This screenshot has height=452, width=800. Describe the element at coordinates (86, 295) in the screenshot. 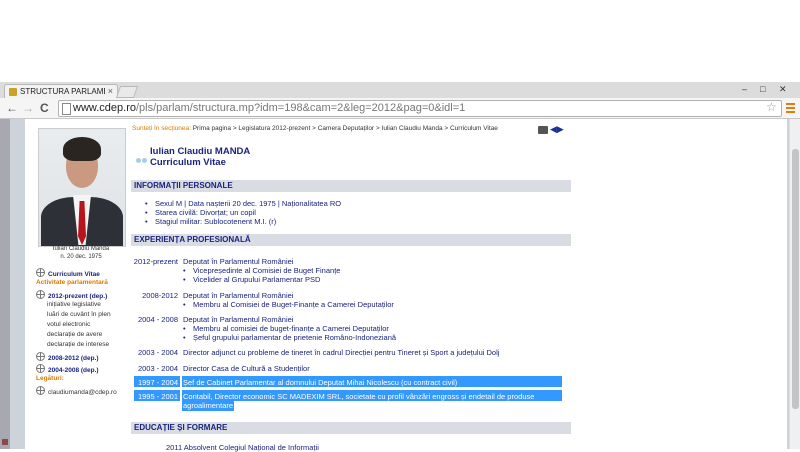

I see `sidebar-item-term-2012: 2012-prezent (dep.)` at that location.